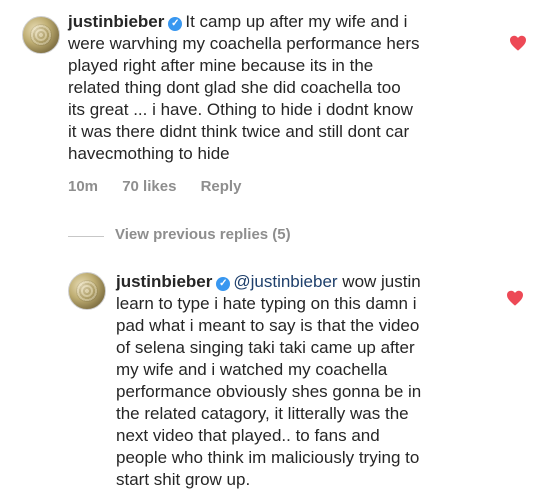 This screenshot has width=550, height=491. What do you see at coordinates (379, 281) in the screenshot?
I see `reply-body-first-line: wow justin` at bounding box center [379, 281].